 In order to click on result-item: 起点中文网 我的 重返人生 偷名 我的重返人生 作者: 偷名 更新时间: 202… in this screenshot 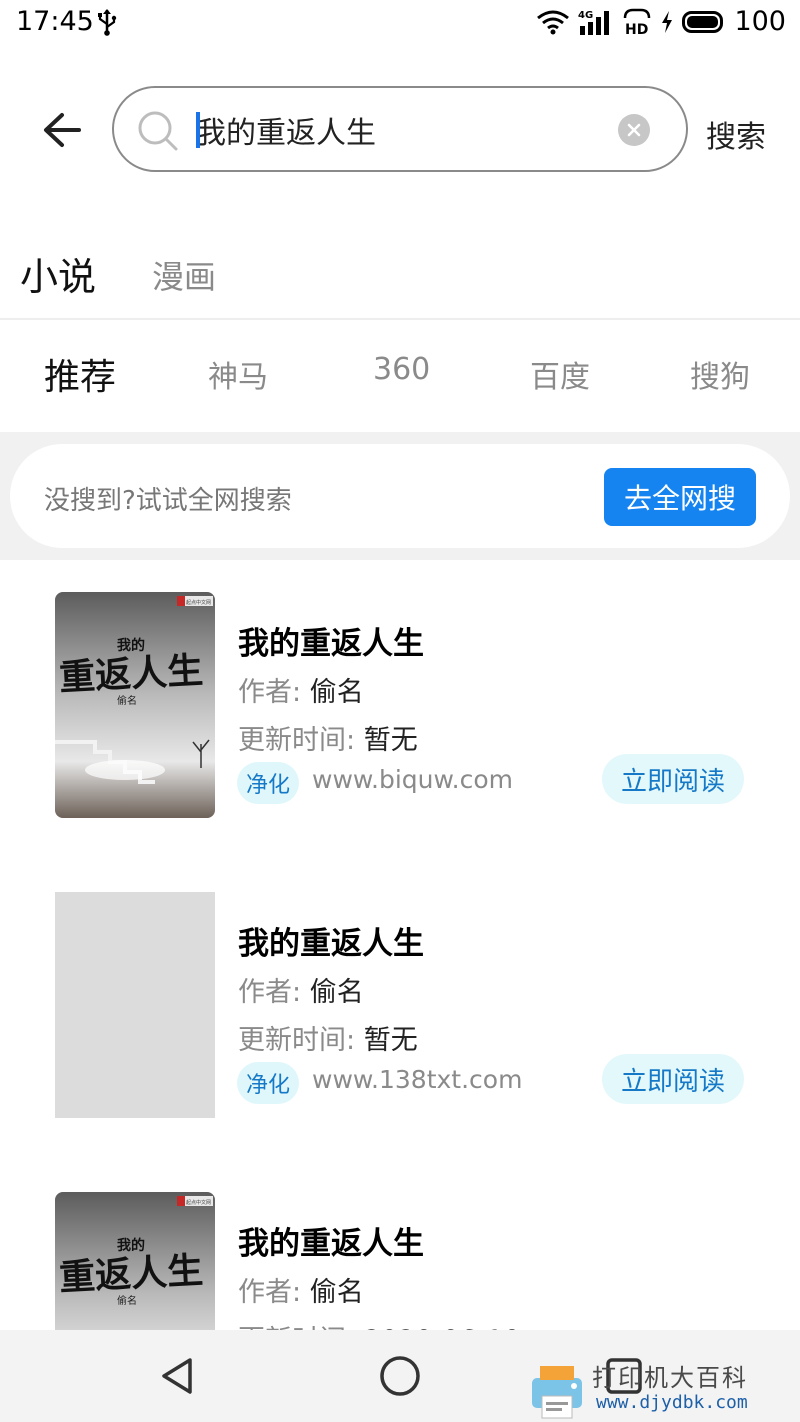, I will do `click(400, 1245)`.